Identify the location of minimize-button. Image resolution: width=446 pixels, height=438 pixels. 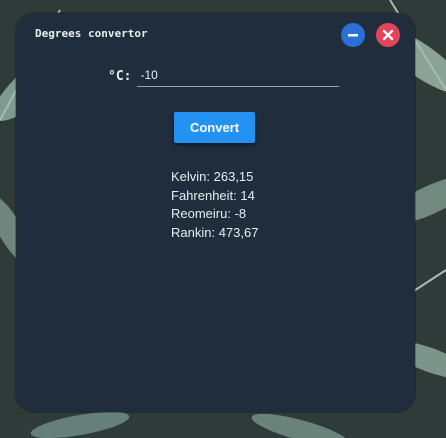
(353, 35).